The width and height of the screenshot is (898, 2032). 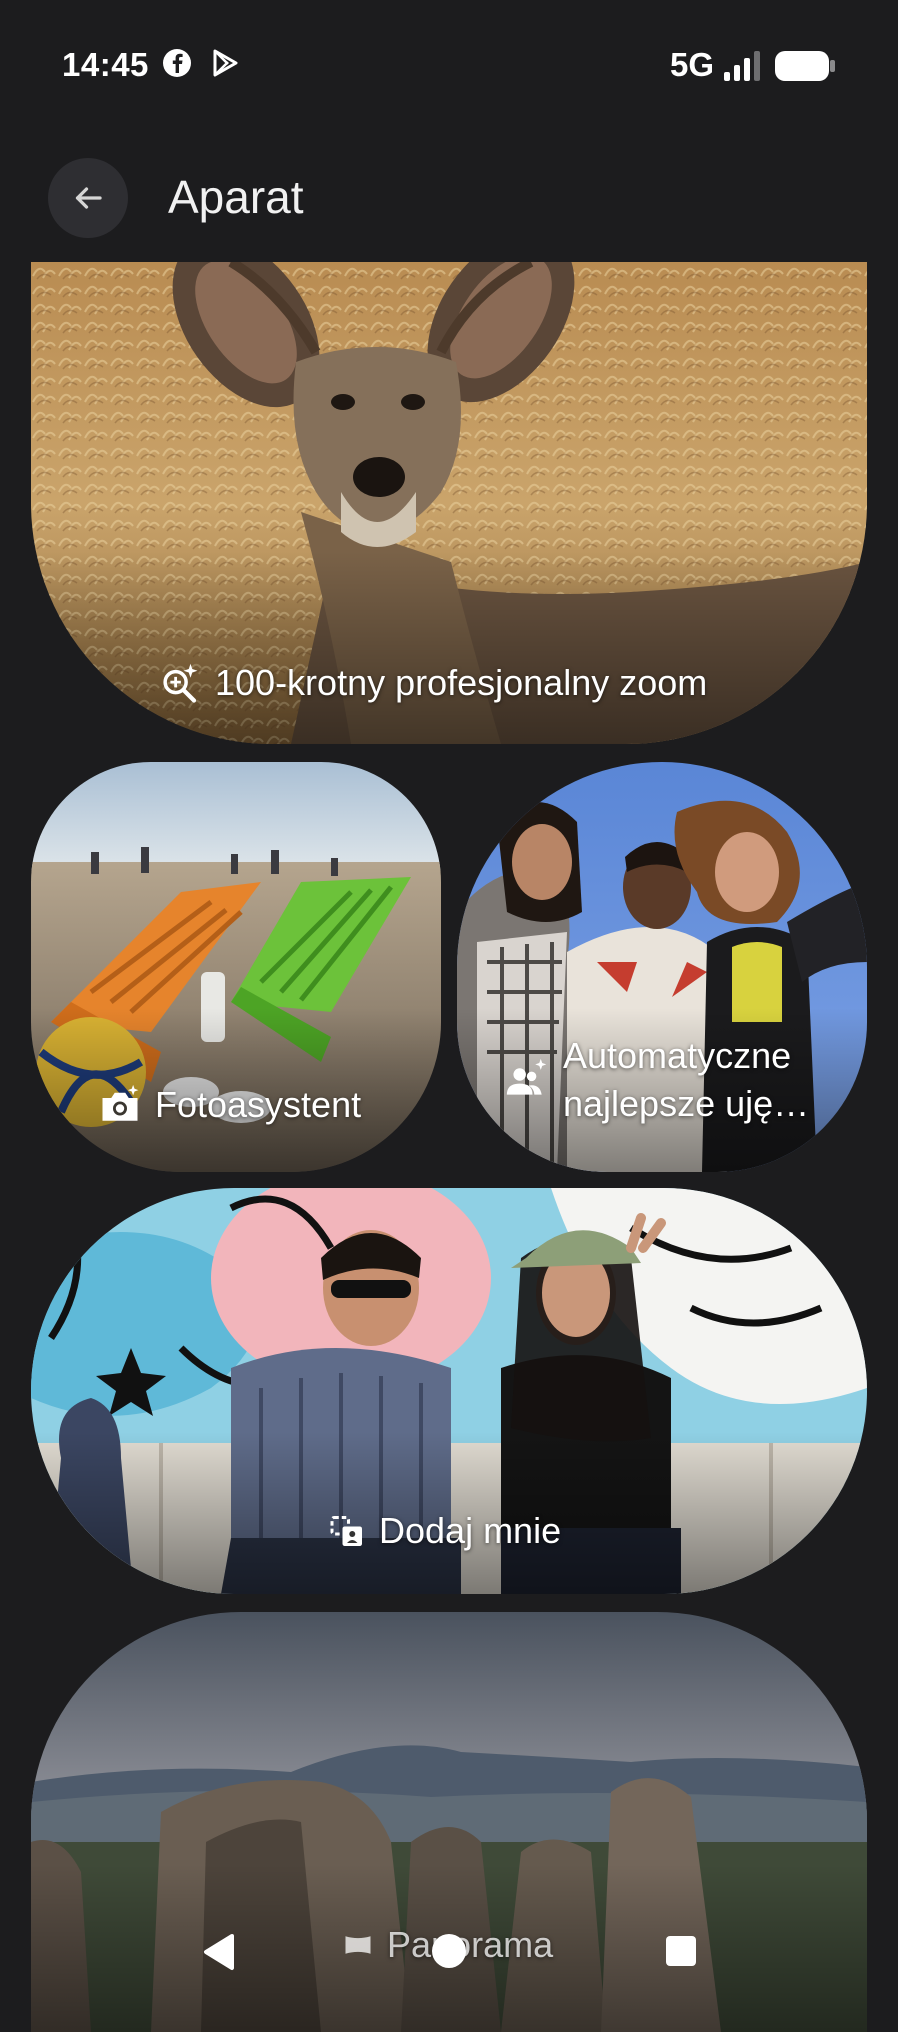 I want to click on back-button, so click(x=88, y=198).